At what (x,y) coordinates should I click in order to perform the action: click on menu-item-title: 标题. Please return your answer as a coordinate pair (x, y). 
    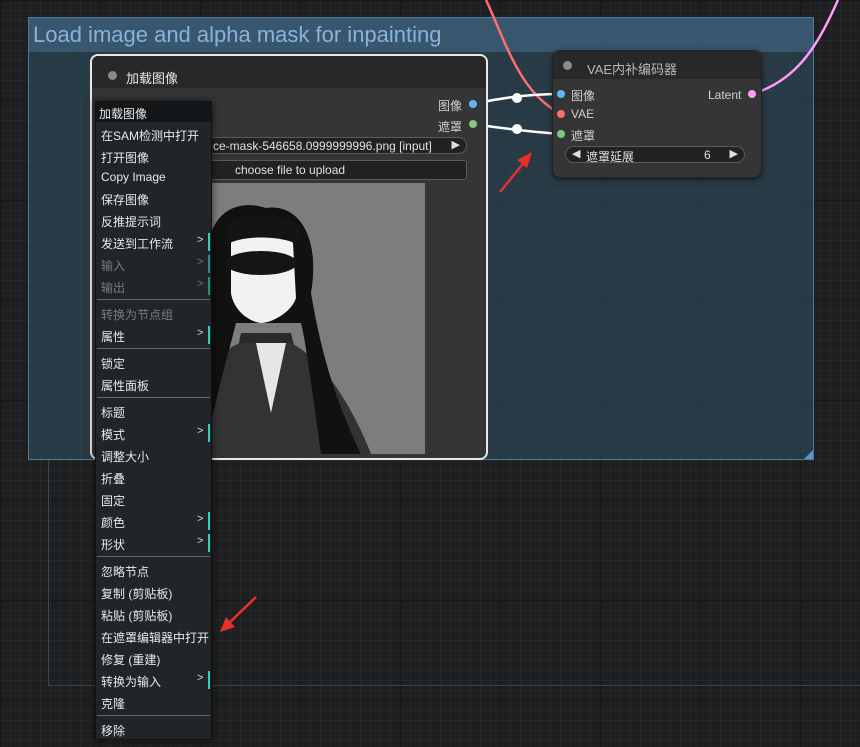
    Looking at the image, I should click on (153, 411).